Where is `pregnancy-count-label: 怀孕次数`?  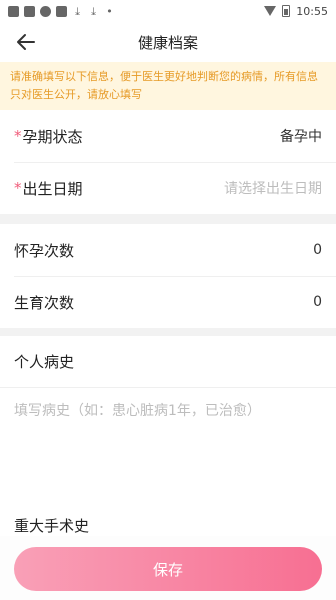
pregnancy-count-label: 怀孕次数 is located at coordinates (44, 250).